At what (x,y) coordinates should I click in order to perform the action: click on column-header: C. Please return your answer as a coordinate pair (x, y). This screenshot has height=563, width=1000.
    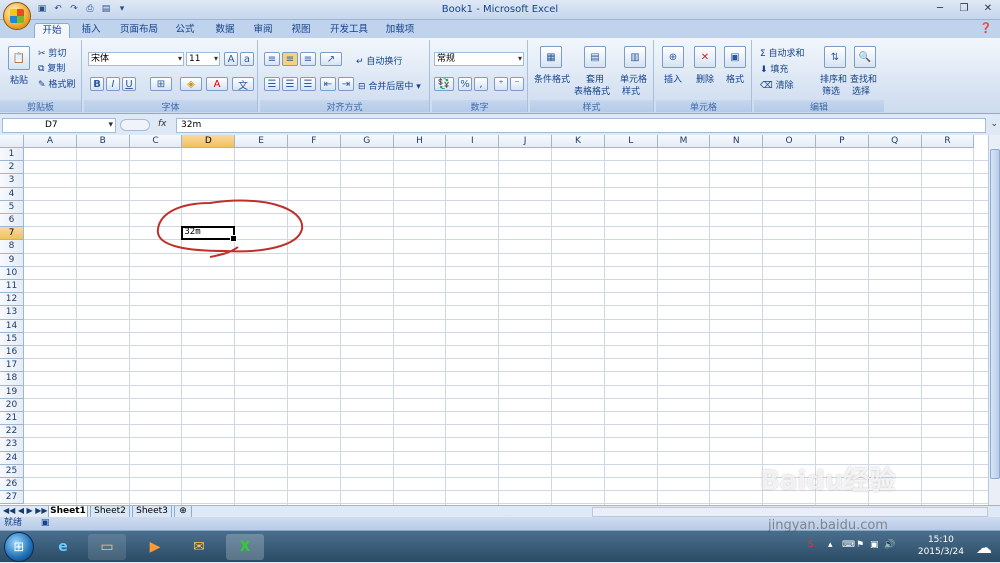
    Looking at the image, I should click on (156, 141).